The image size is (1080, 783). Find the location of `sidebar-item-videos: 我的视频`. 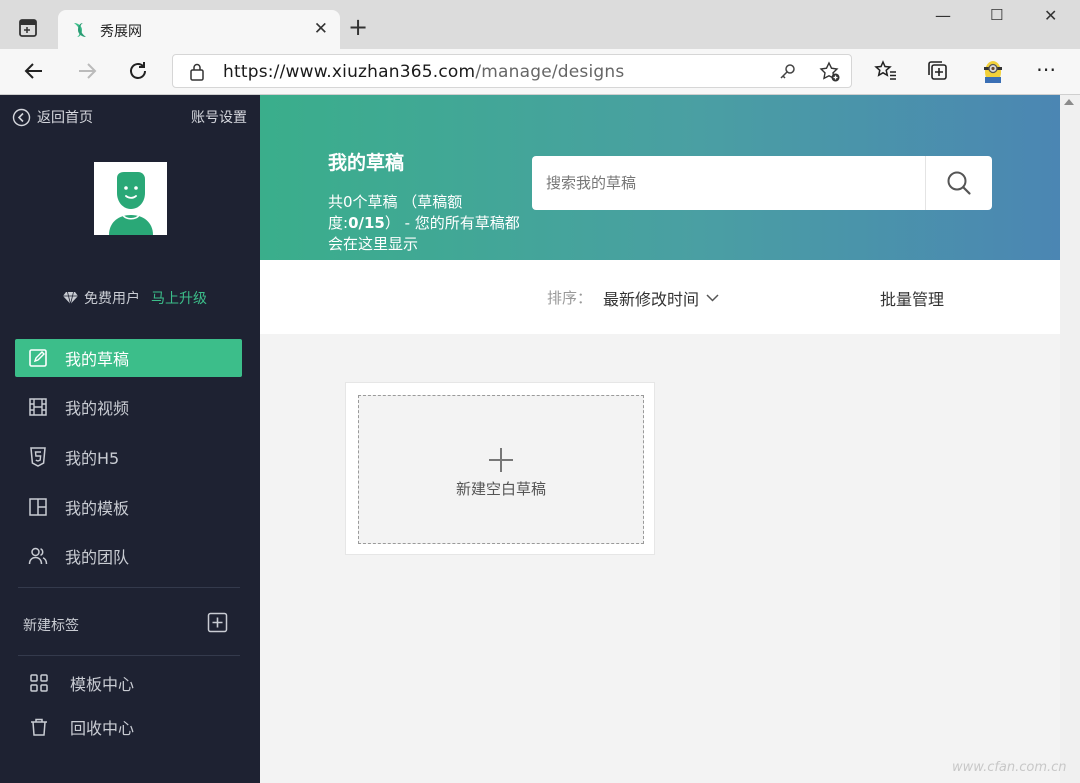

sidebar-item-videos: 我的视频 is located at coordinates (128, 407).